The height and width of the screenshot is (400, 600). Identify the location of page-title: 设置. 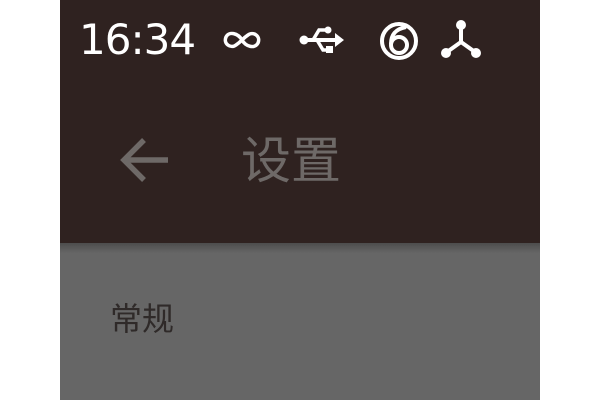
(291, 161).